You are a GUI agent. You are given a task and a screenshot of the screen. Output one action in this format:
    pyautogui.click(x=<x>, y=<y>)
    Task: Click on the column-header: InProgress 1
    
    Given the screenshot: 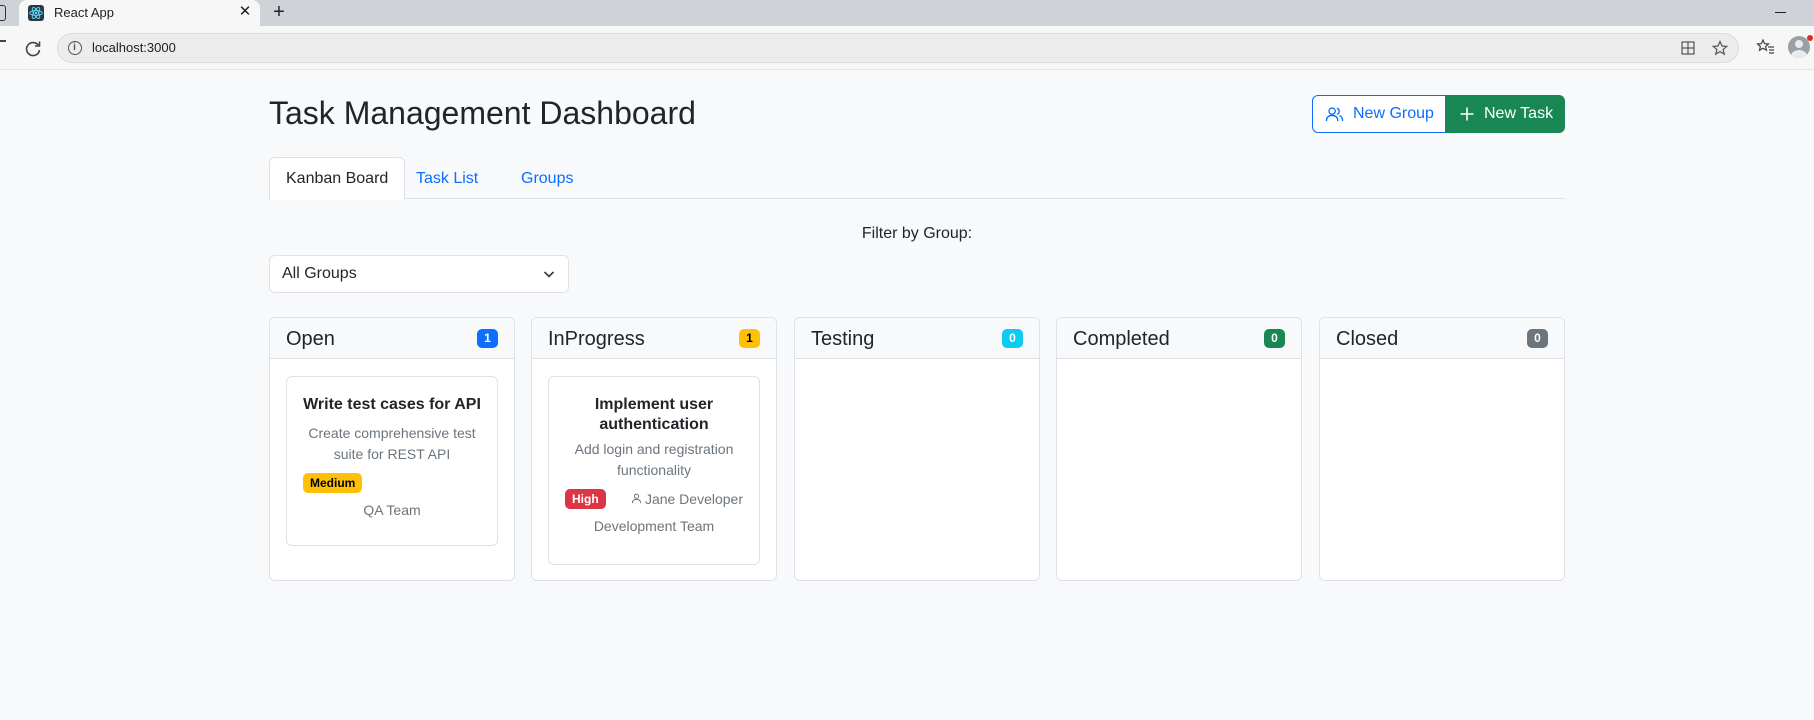 What is the action you would take?
    pyautogui.click(x=654, y=338)
    